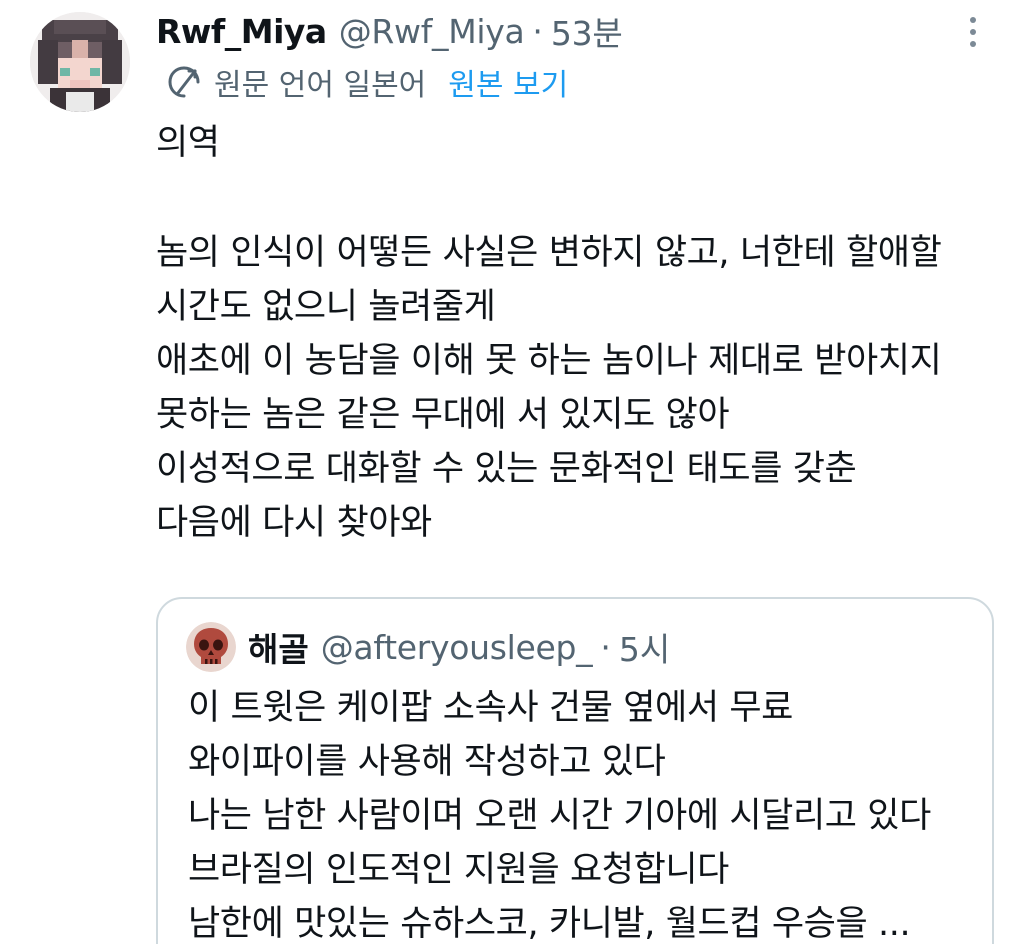 This screenshot has width=1024, height=944. What do you see at coordinates (458, 870) in the screenshot?
I see `quoted-text-line: 브라질의 인도적인 지원을 요청합니다` at bounding box center [458, 870].